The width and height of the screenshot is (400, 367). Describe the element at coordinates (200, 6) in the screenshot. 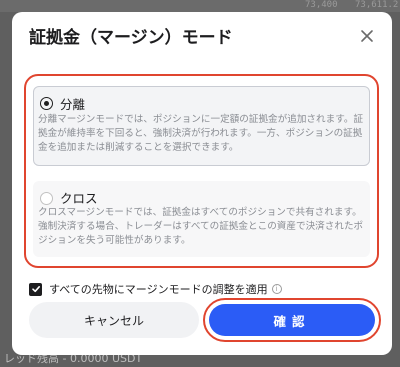

I see `backdrop-header` at that location.